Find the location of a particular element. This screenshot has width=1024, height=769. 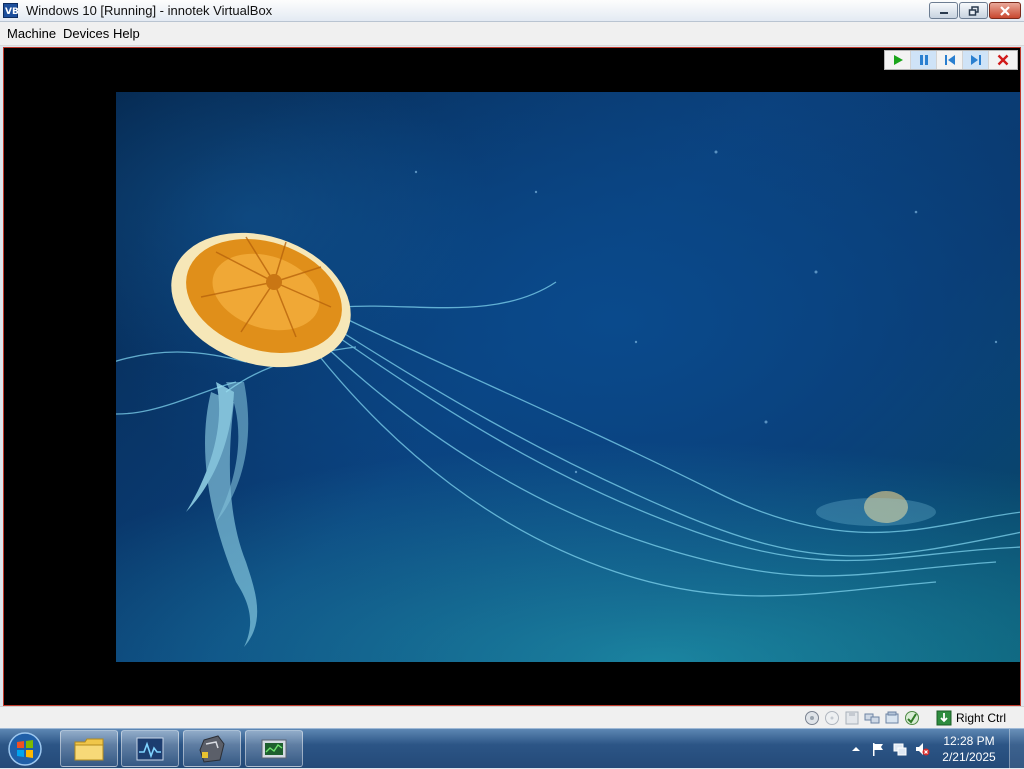

hard-disk-icon is located at coordinates (812, 718).